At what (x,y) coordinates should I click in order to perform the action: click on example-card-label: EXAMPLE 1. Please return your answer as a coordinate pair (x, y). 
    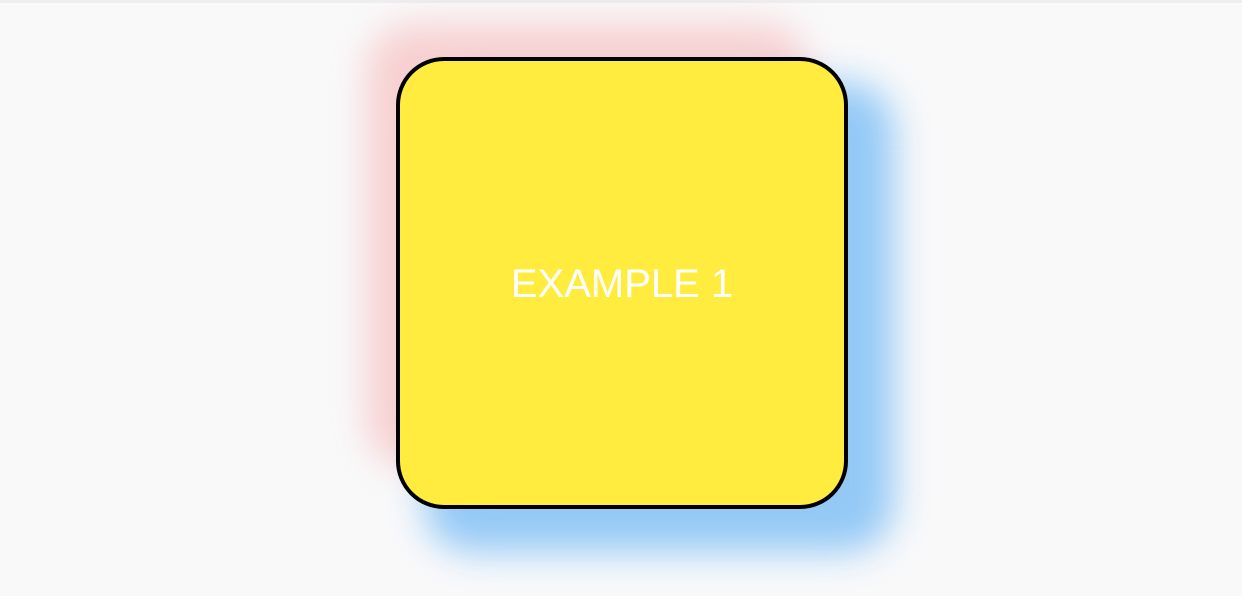
    Looking at the image, I should click on (622, 283).